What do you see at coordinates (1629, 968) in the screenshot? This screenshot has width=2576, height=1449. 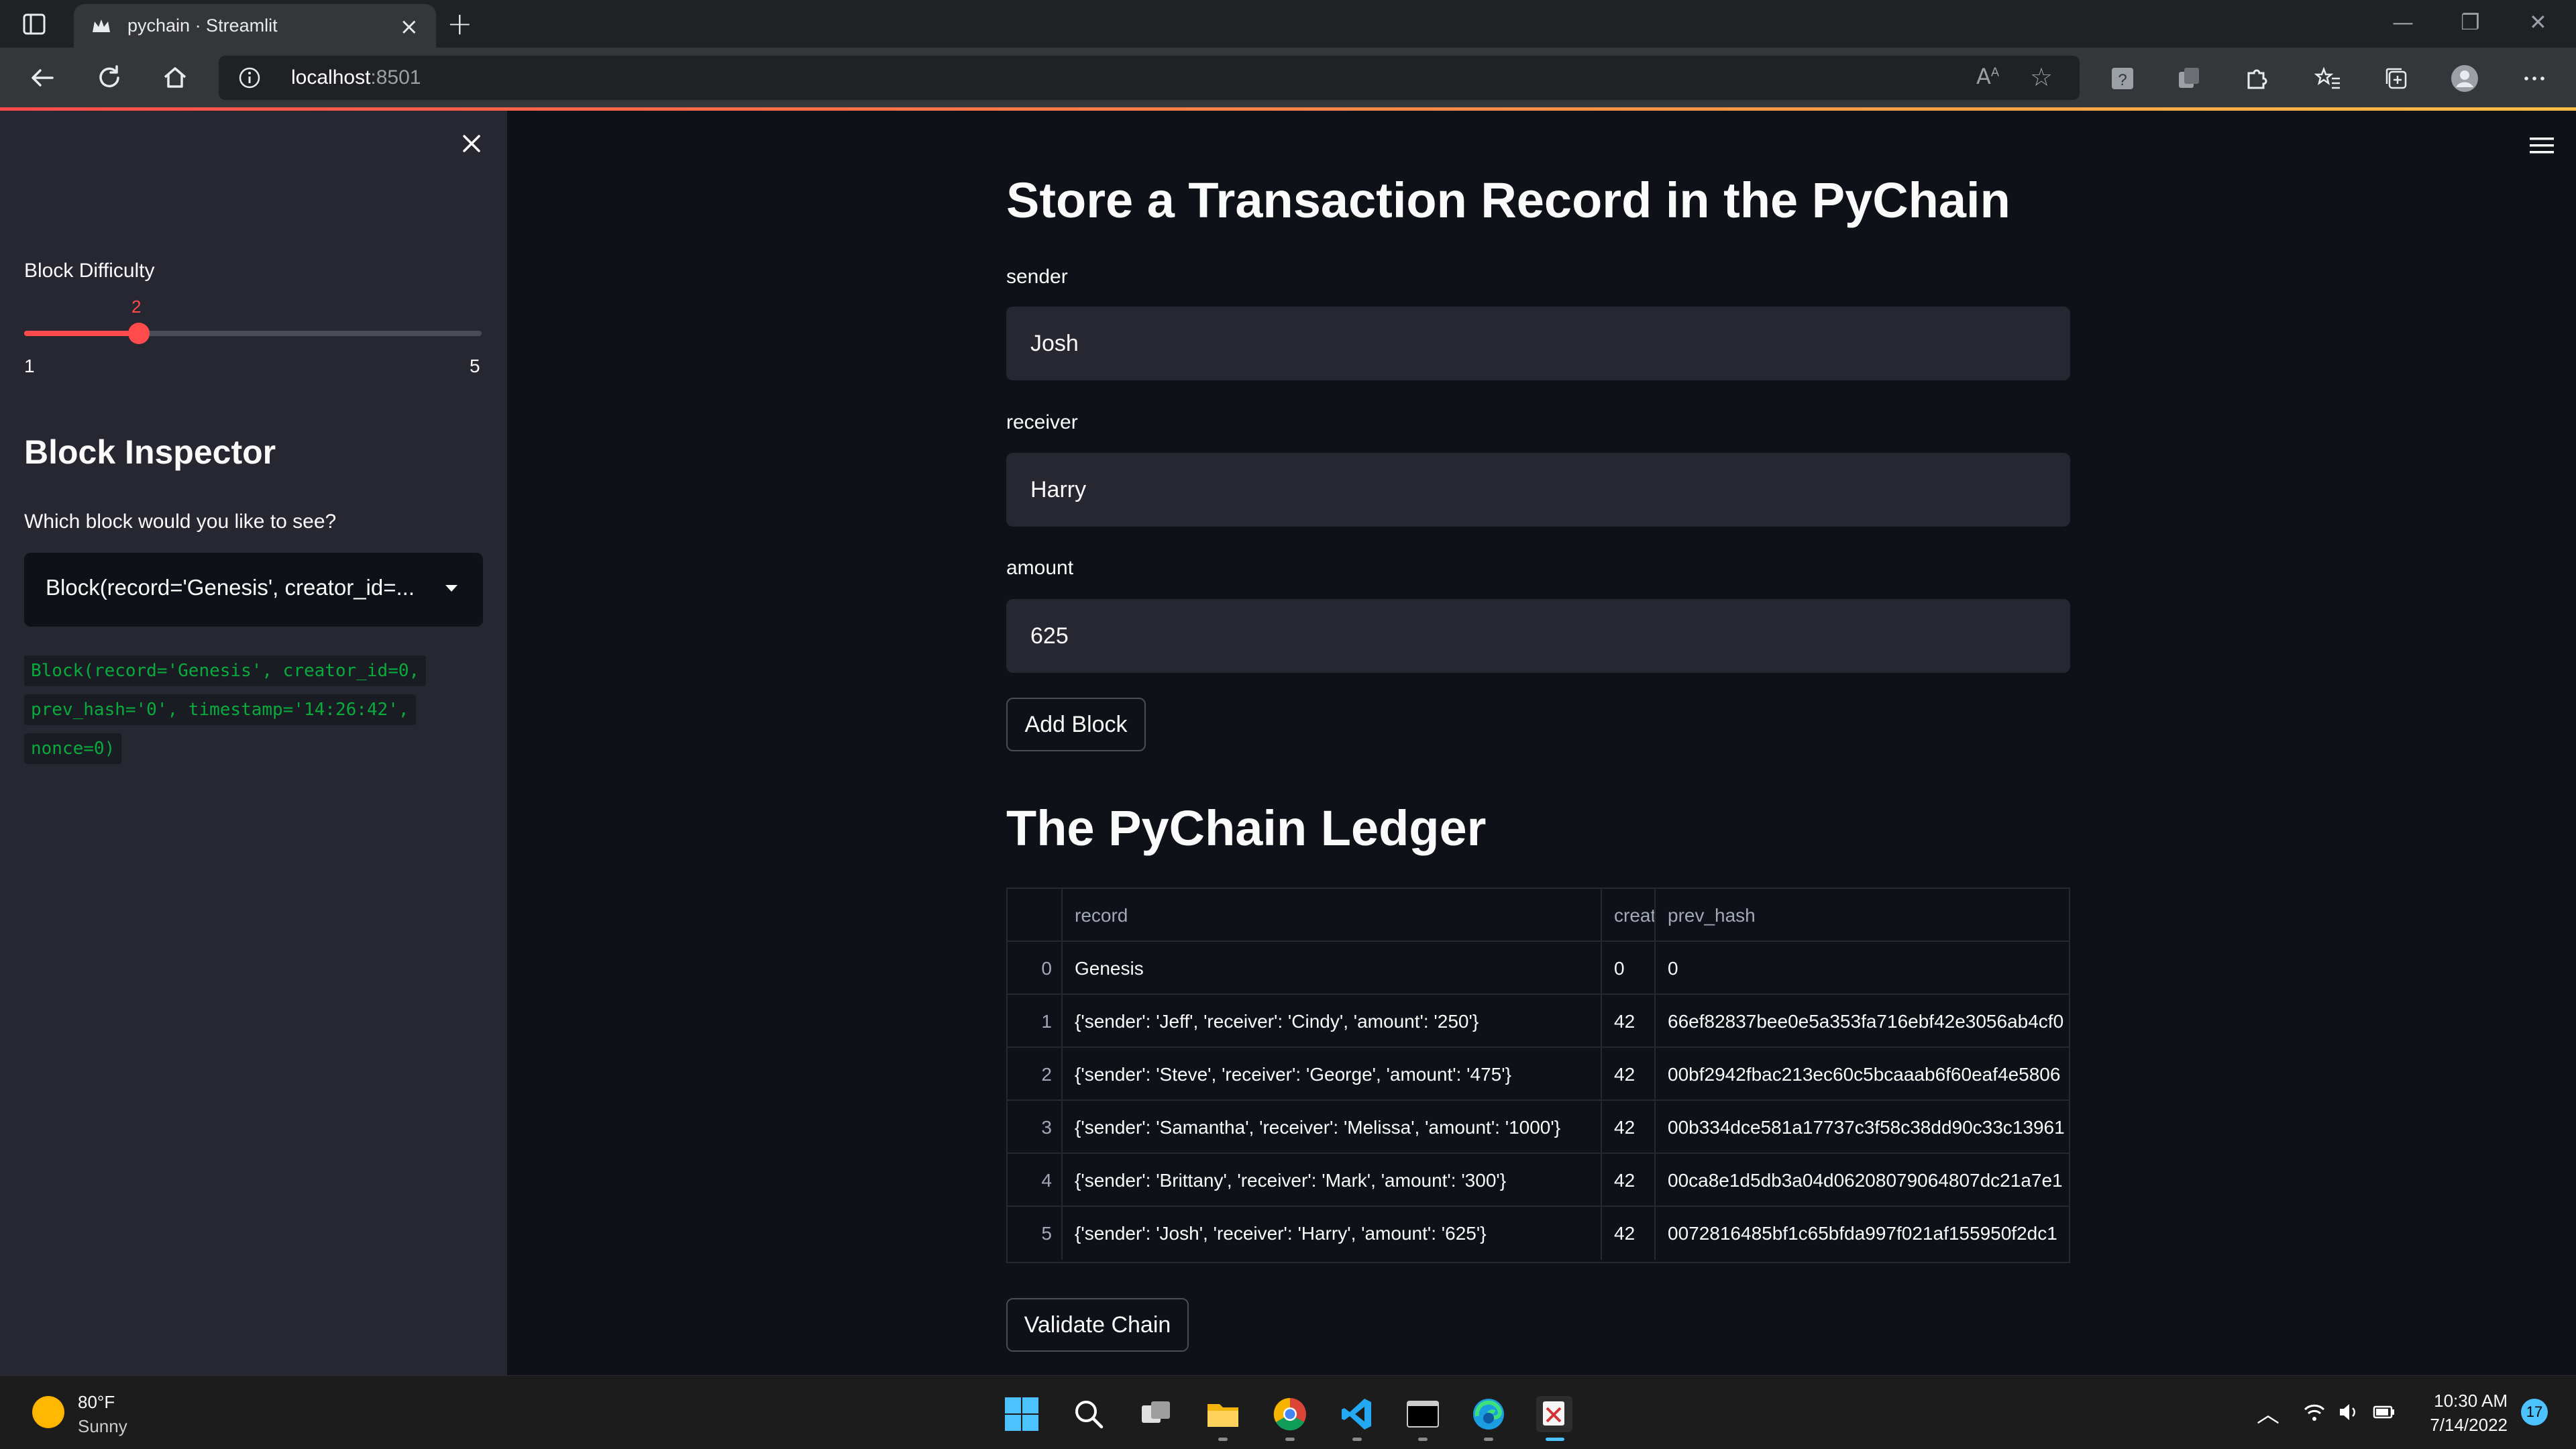 I see `creator-cell: 0` at bounding box center [1629, 968].